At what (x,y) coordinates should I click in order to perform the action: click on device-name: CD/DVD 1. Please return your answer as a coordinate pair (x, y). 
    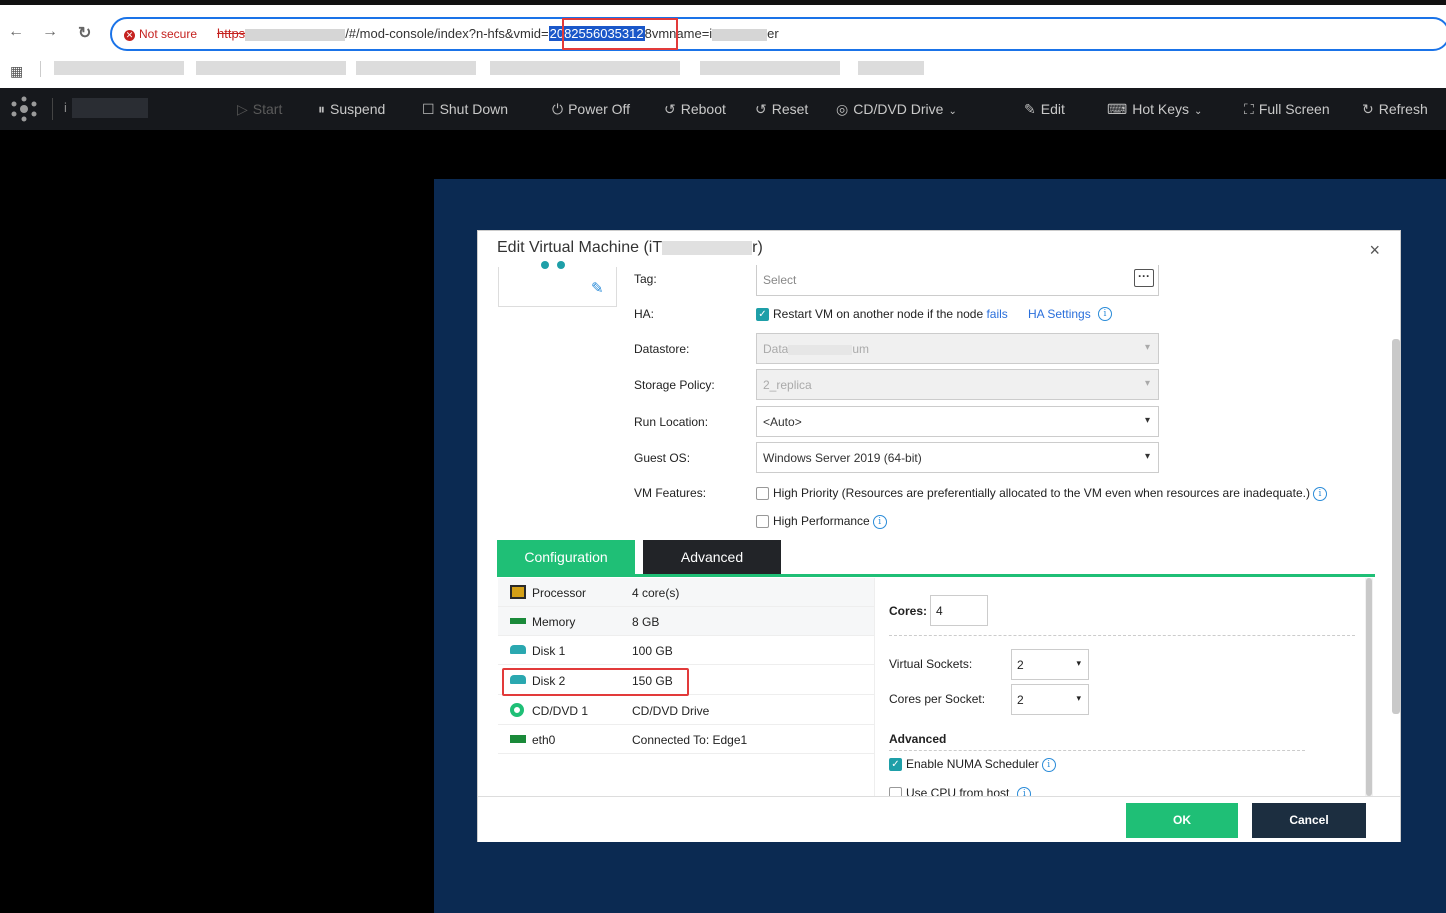
    Looking at the image, I should click on (560, 711).